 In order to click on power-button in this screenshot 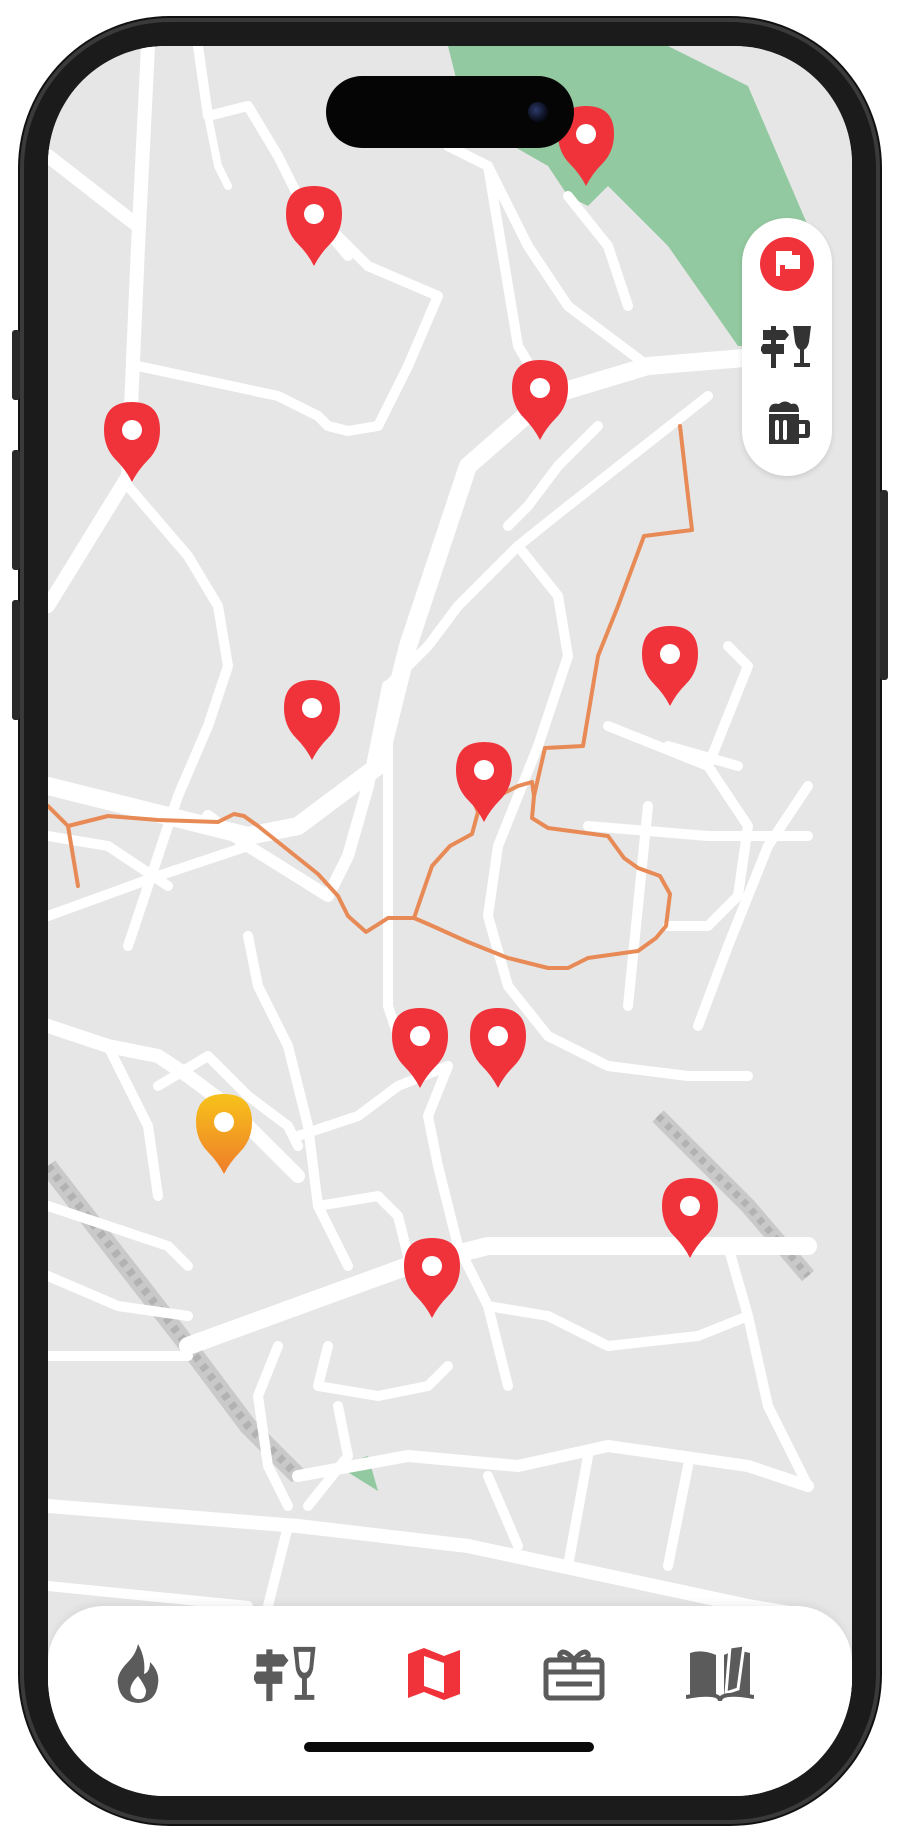, I will do `click(884, 585)`.